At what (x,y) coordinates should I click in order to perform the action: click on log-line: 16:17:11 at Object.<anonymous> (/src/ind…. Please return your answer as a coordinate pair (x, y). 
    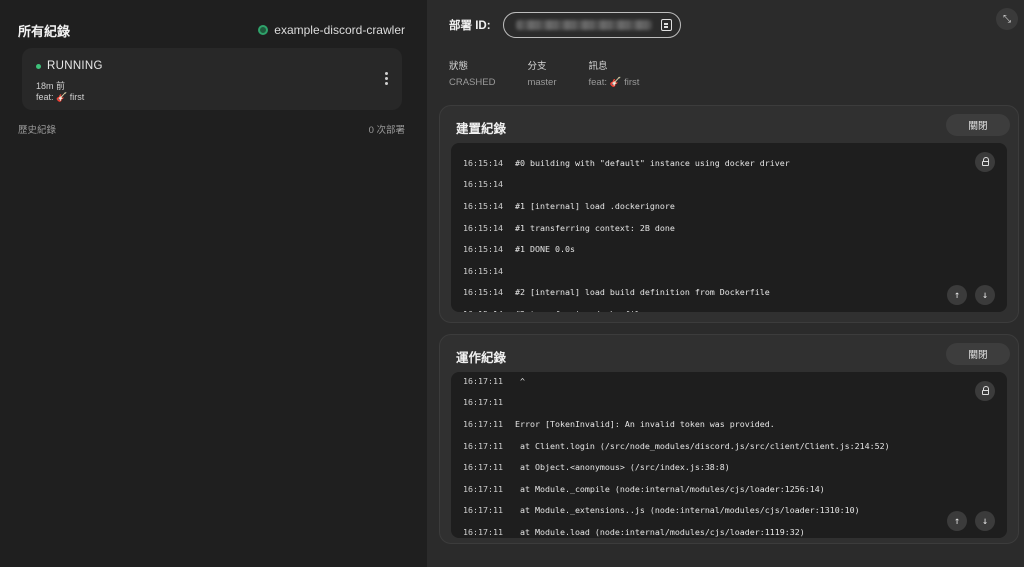
    Looking at the image, I should click on (704, 467).